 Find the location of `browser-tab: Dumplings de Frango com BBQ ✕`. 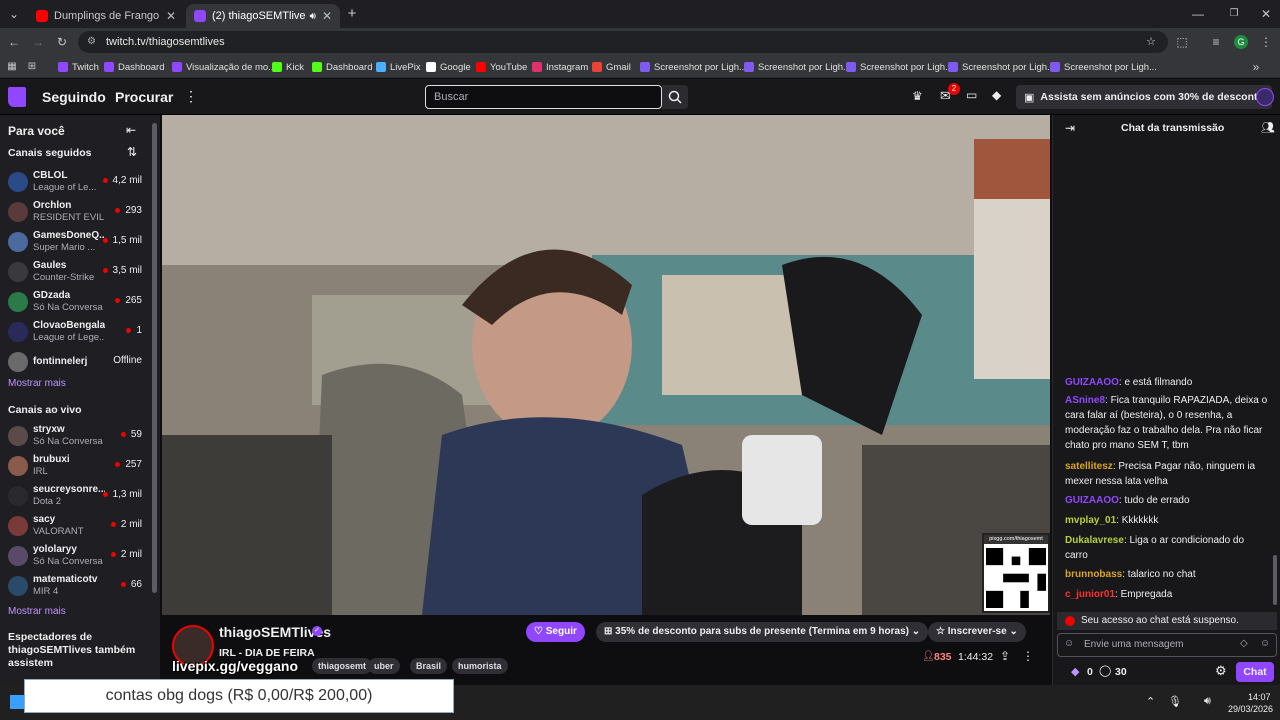

browser-tab: Dumplings de Frango com BBQ ✕ is located at coordinates (106, 16).